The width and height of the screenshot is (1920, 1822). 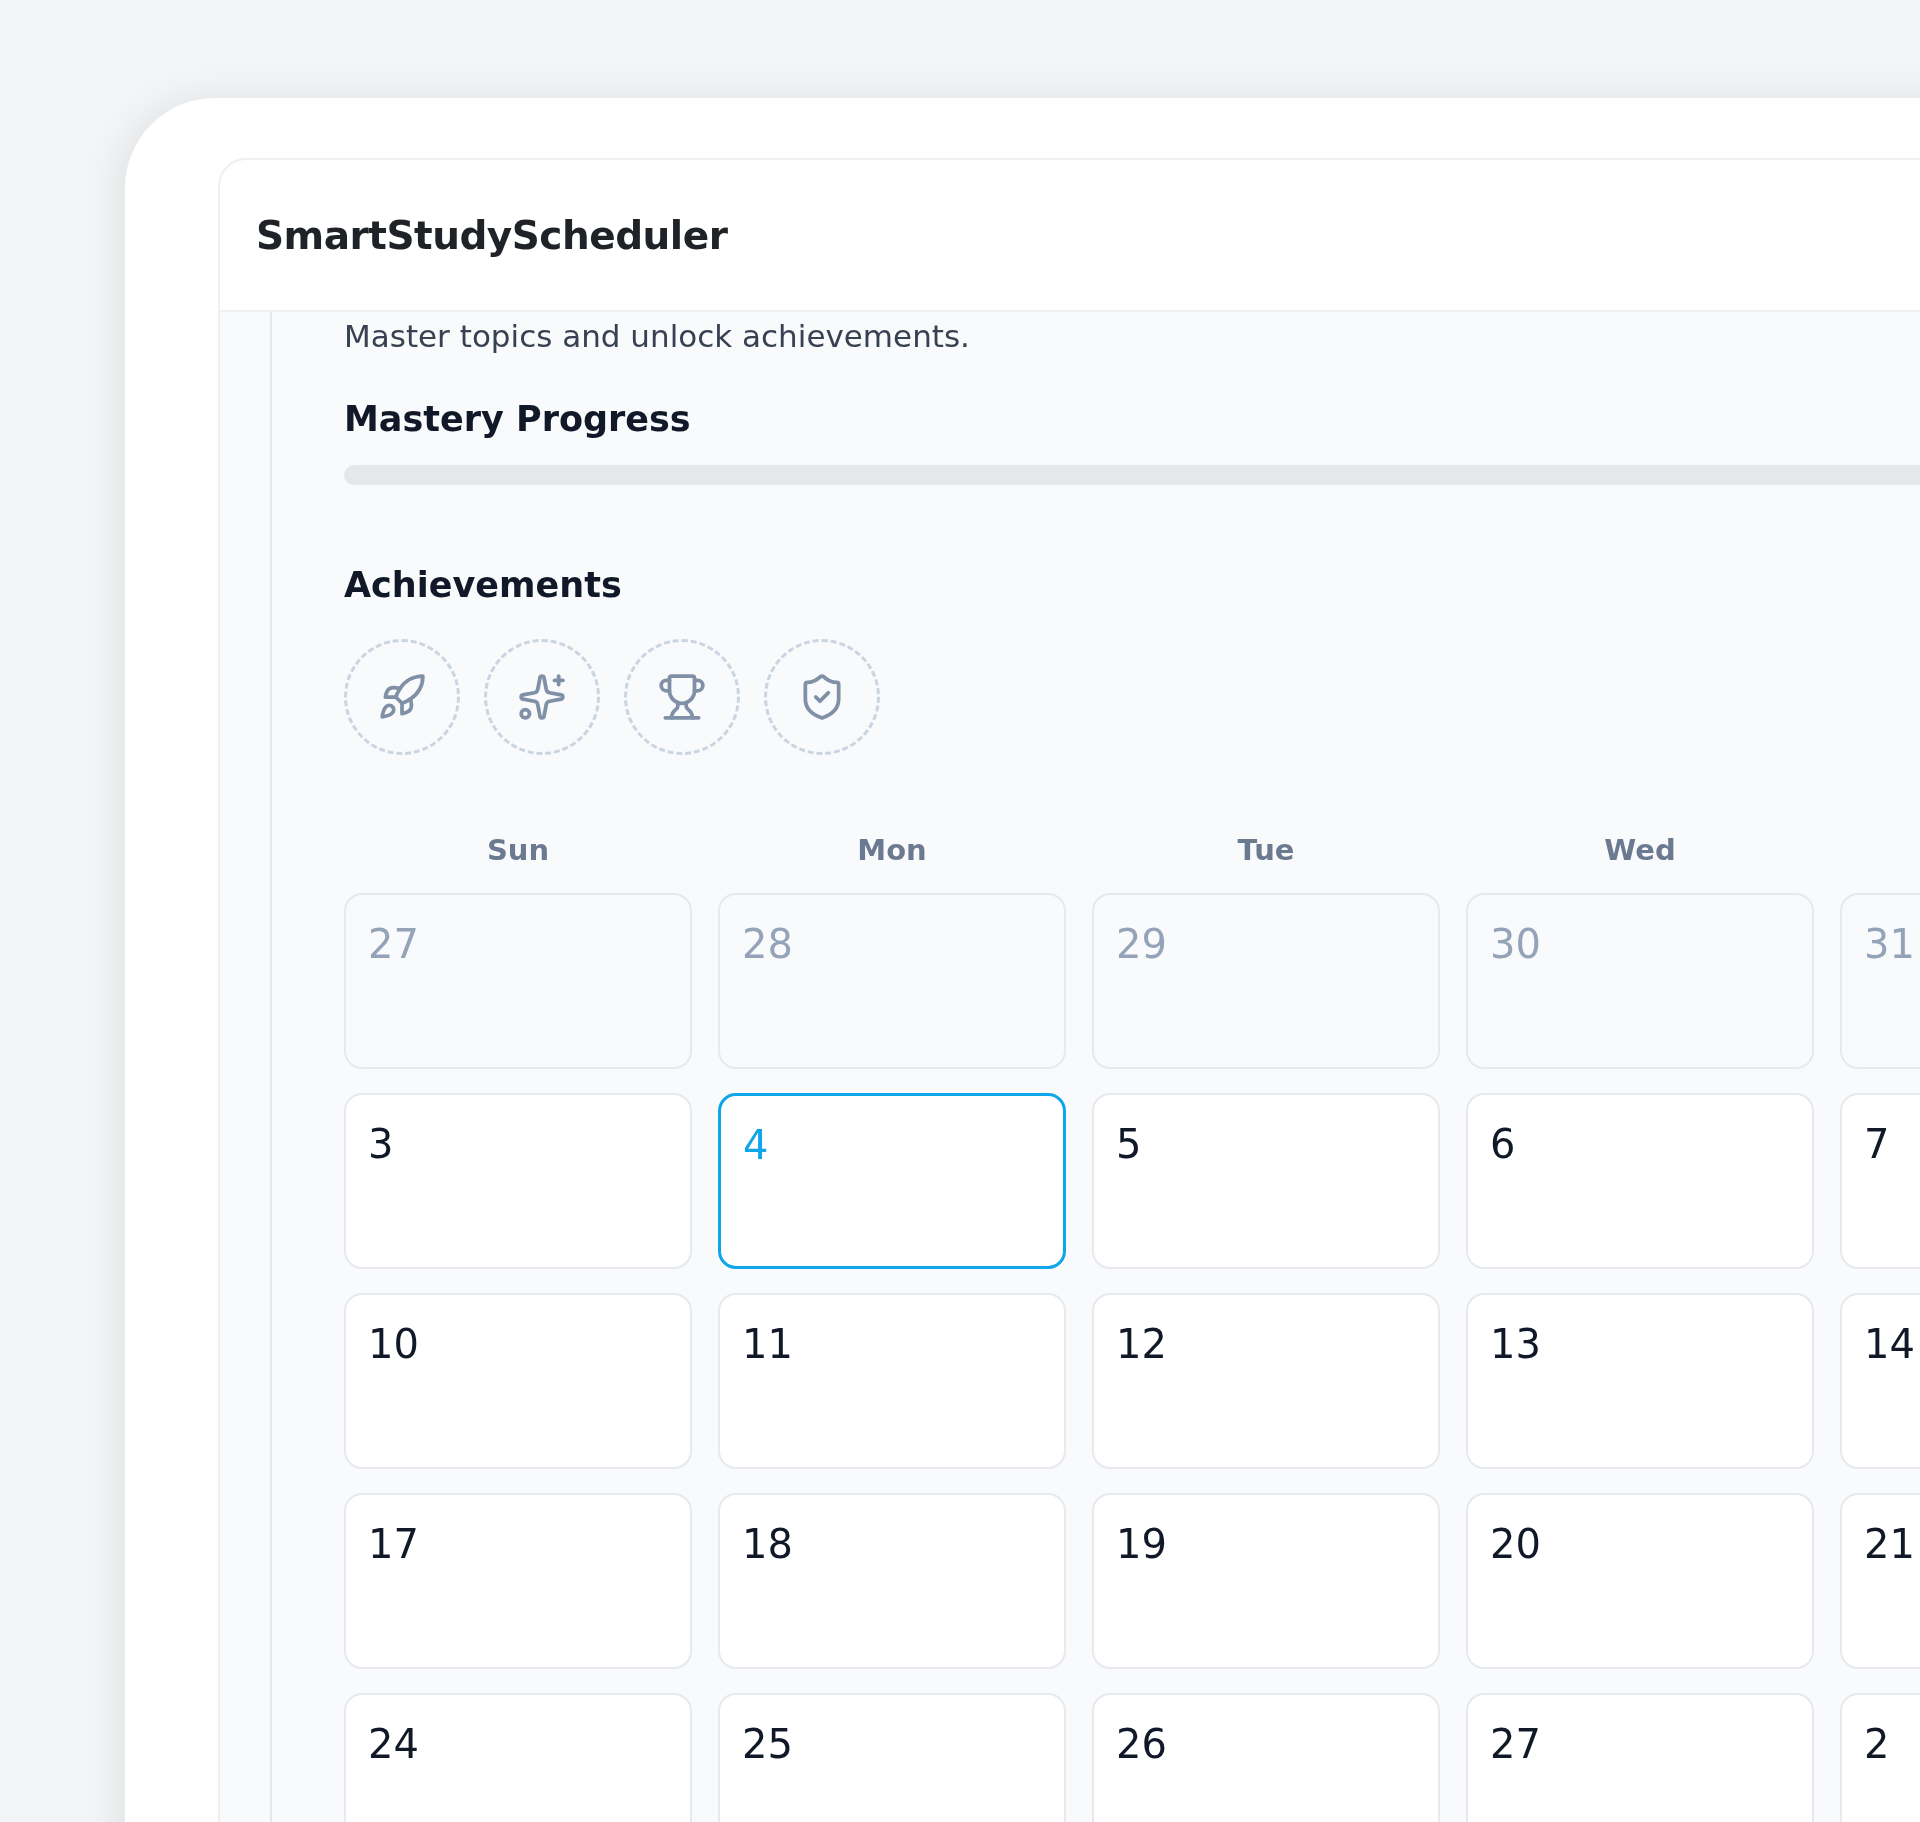 I want to click on day-cell: 21, so click(x=1880, y=1581).